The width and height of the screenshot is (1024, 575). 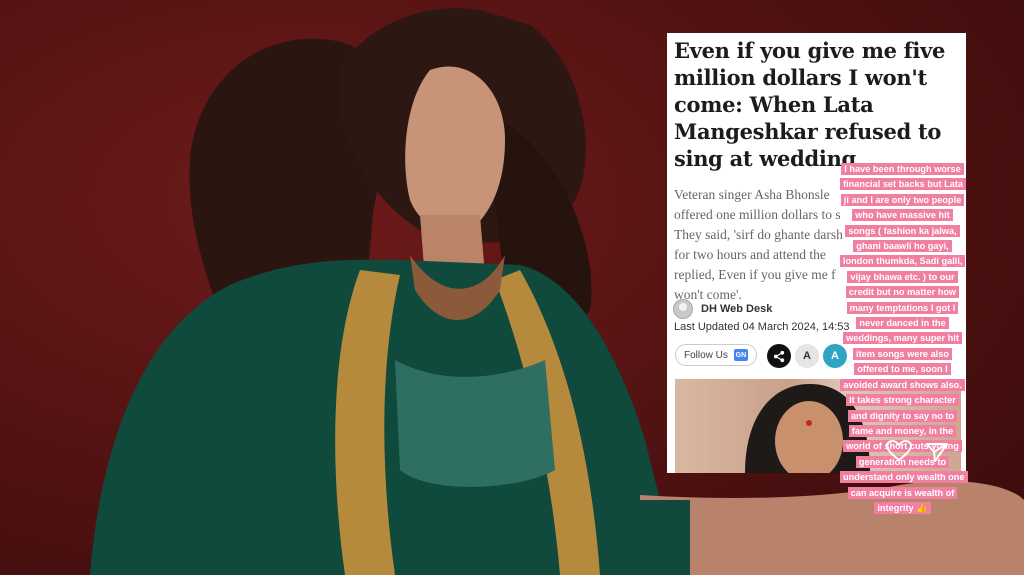 I want to click on google-news-icon: GN, so click(x=740, y=355).